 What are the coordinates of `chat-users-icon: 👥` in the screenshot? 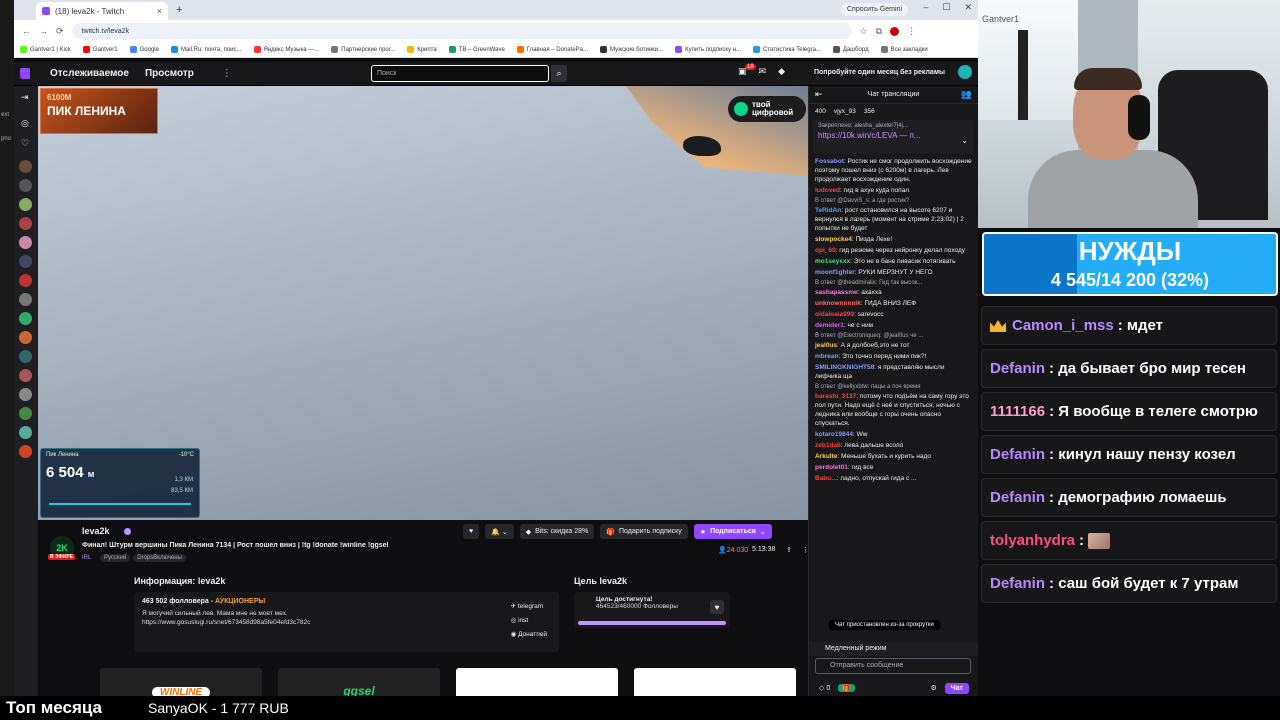 It's located at (966, 94).